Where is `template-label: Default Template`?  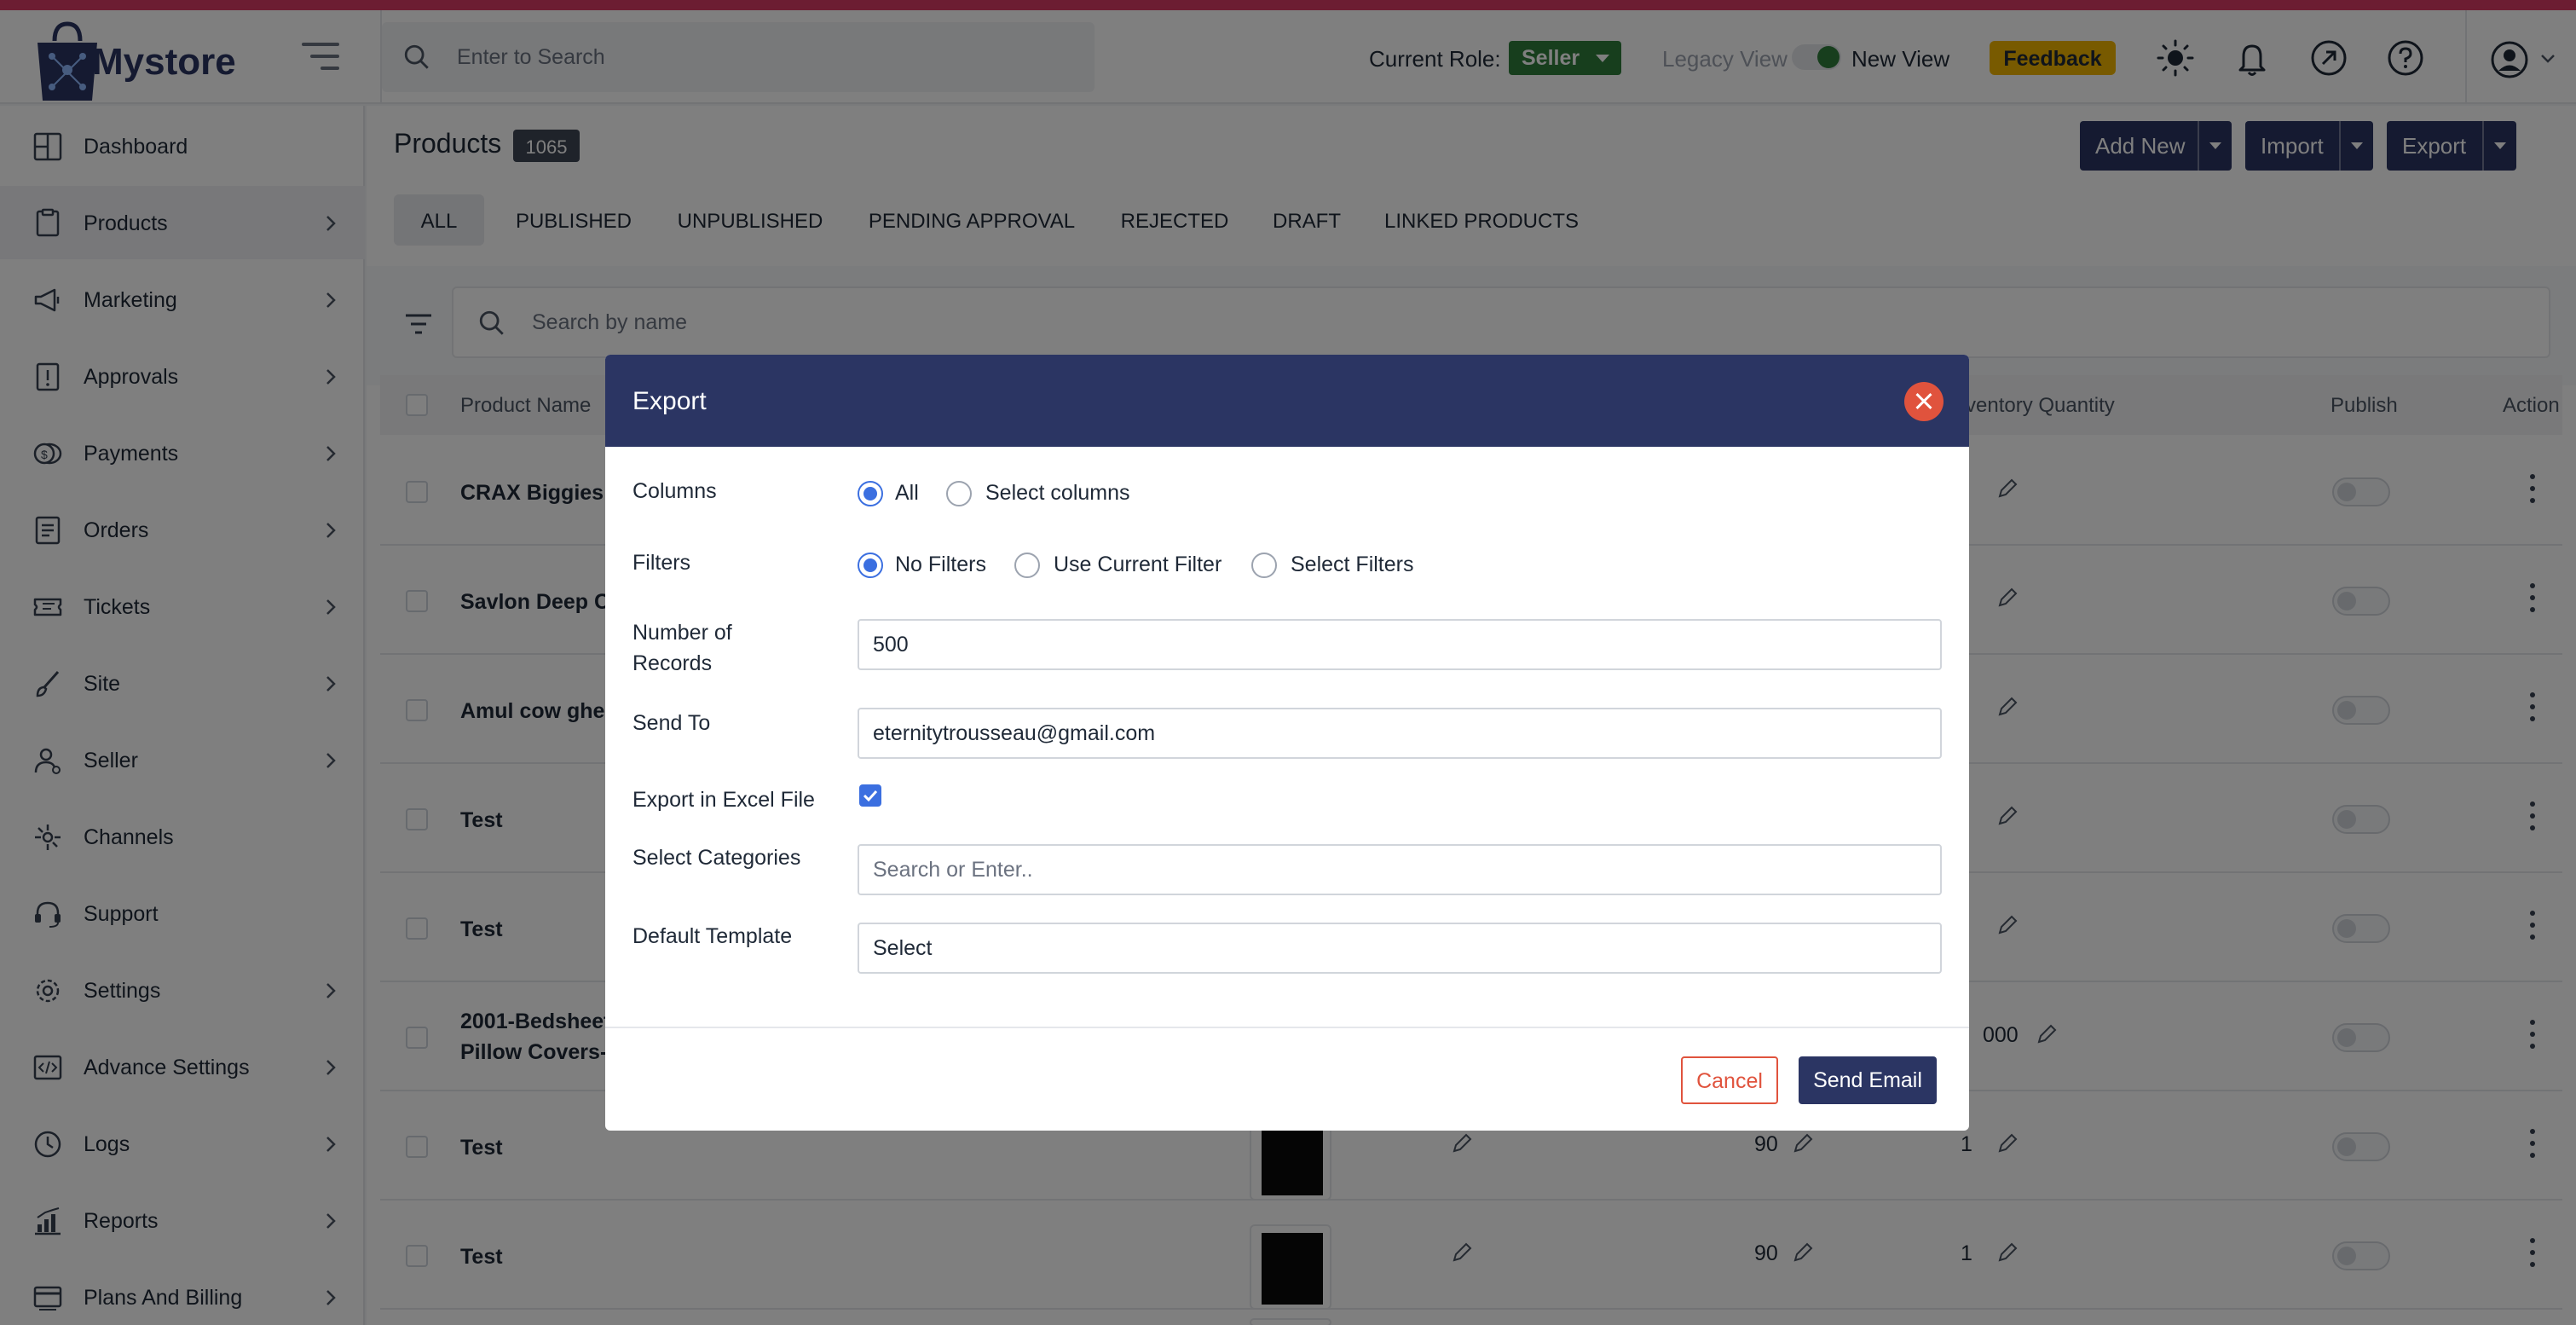
template-label: Default Template is located at coordinates (712, 936).